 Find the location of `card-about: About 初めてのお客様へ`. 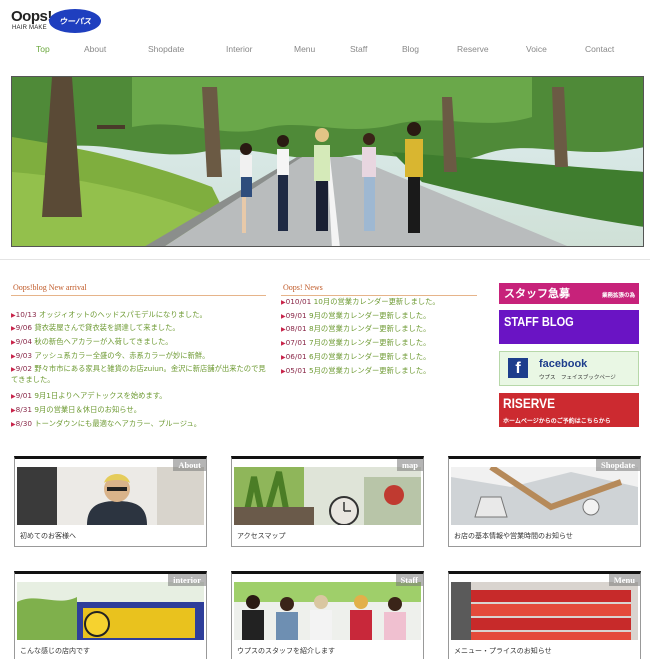

card-about: About 初めてのお客様へ is located at coordinates (110, 501).